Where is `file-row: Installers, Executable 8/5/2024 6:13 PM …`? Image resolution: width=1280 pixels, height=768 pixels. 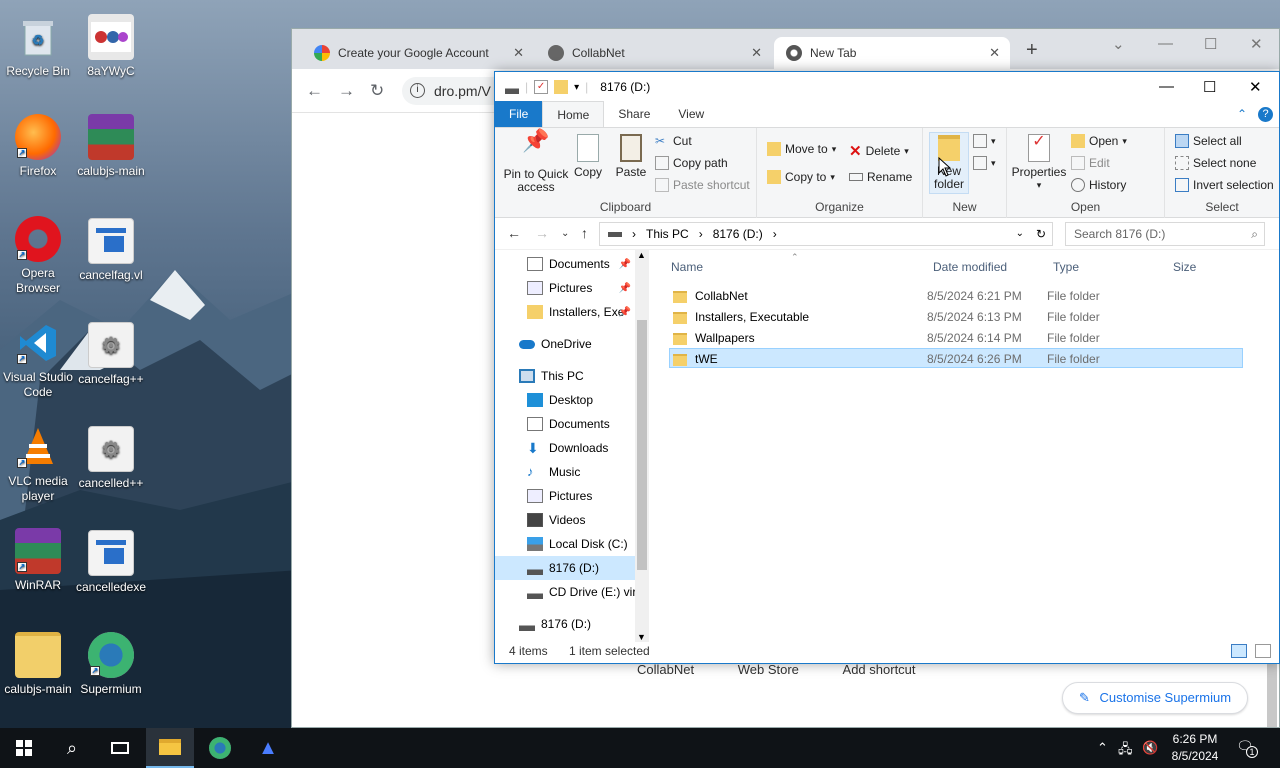
file-row: Installers, Executable 8/5/2024 6:13 PM … is located at coordinates (956, 317).